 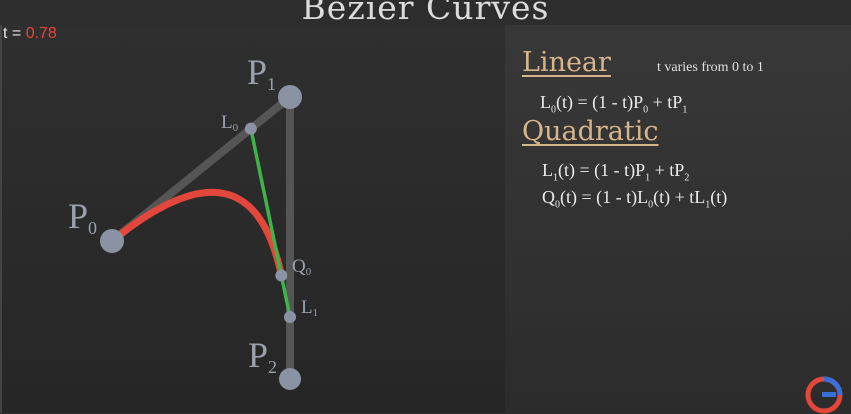 I want to click on heading-quadratic: Quadratic, so click(x=590, y=131).